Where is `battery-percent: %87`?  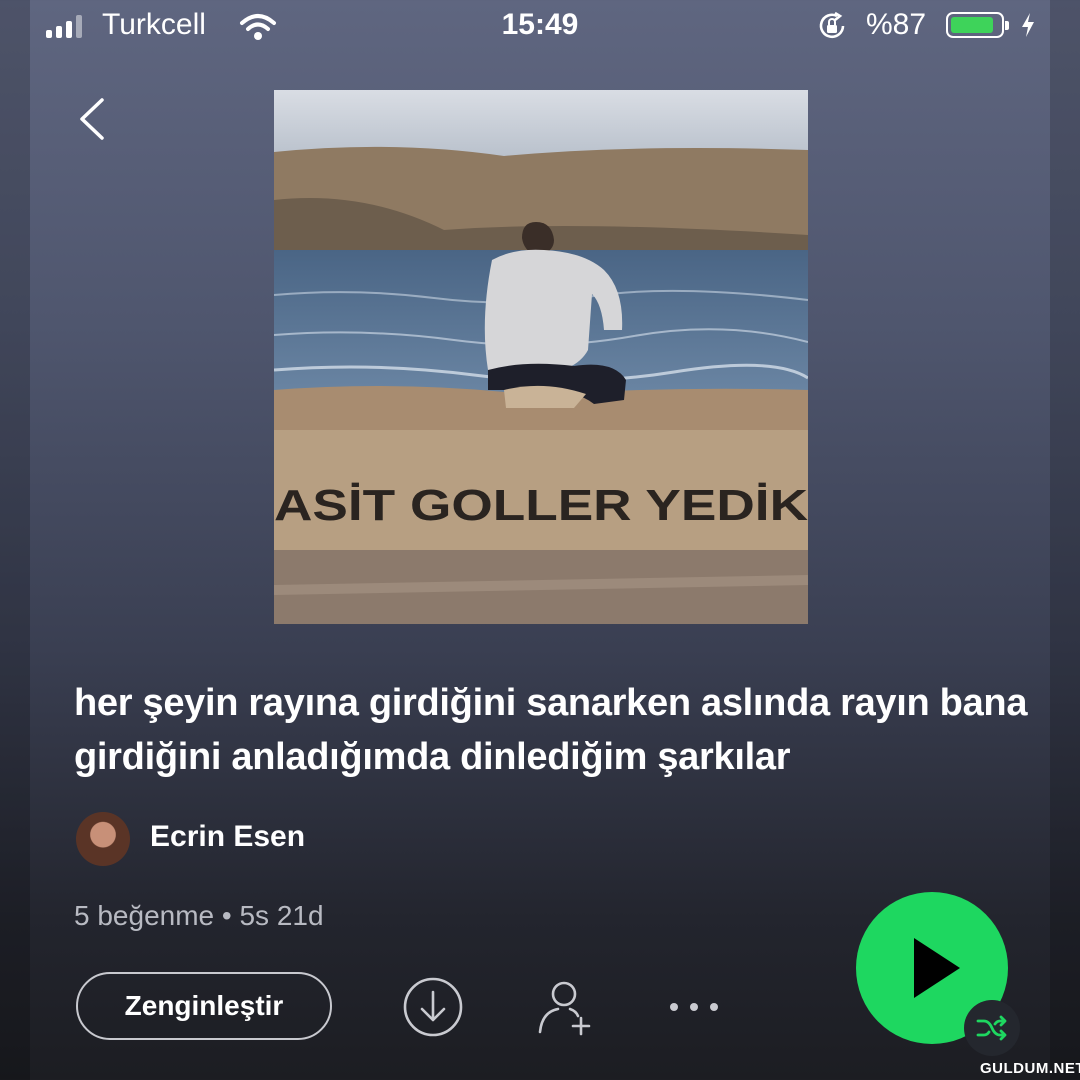
battery-percent: %87 is located at coordinates (896, 24).